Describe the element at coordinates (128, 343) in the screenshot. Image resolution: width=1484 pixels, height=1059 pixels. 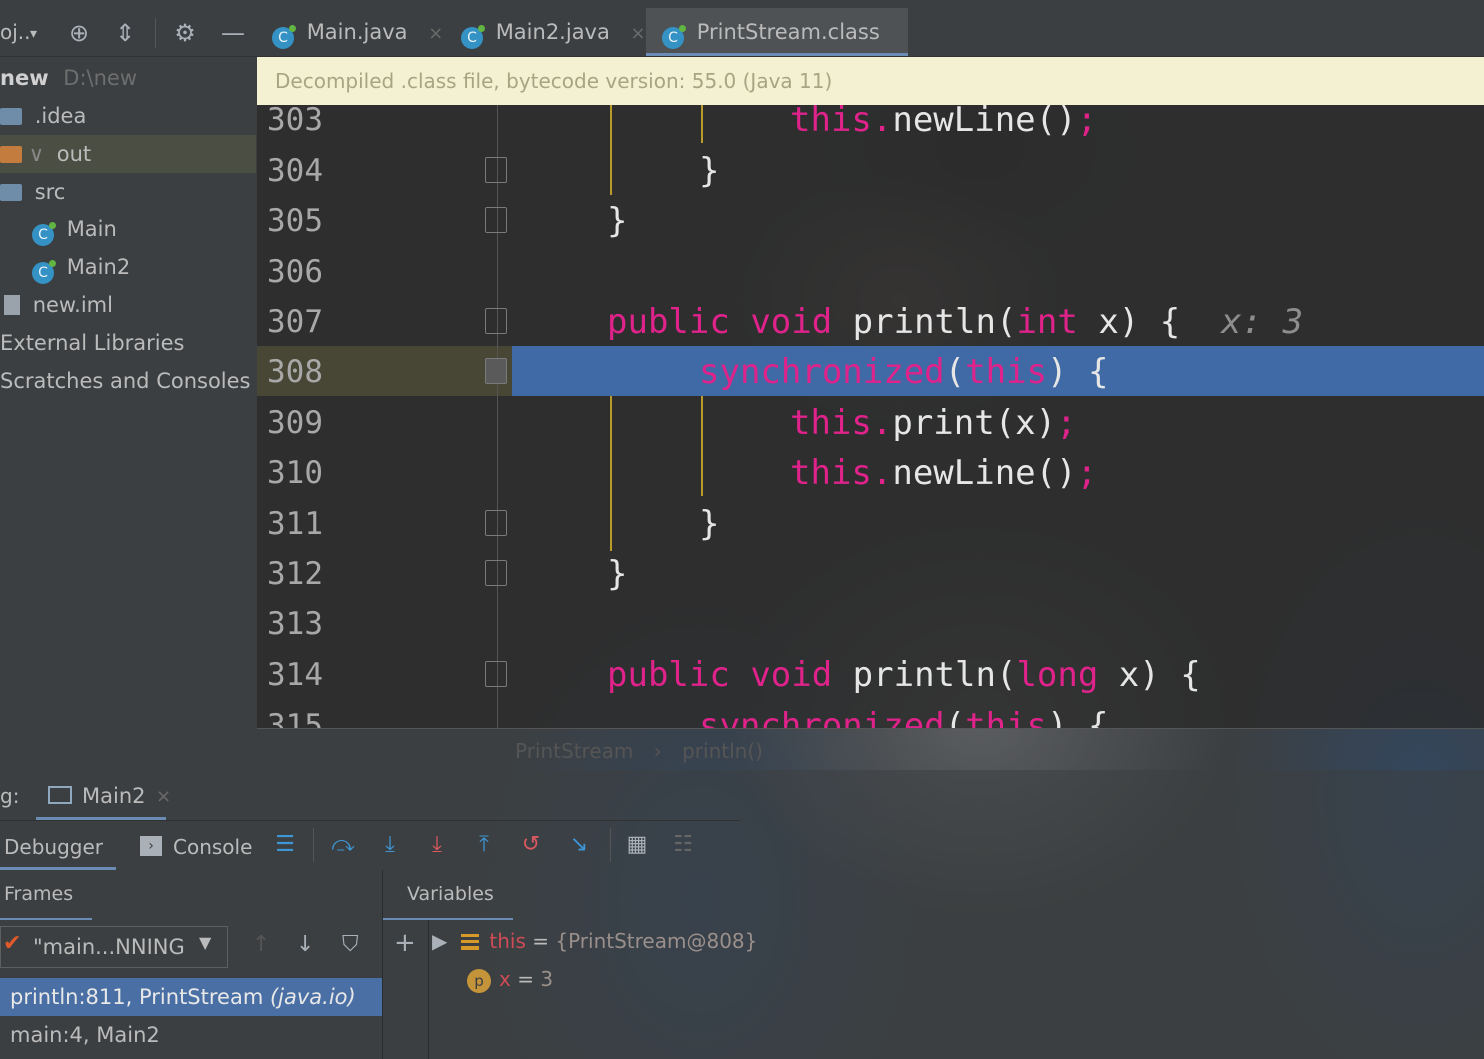
I see `tree-item-external-libraries: External Libraries` at that location.